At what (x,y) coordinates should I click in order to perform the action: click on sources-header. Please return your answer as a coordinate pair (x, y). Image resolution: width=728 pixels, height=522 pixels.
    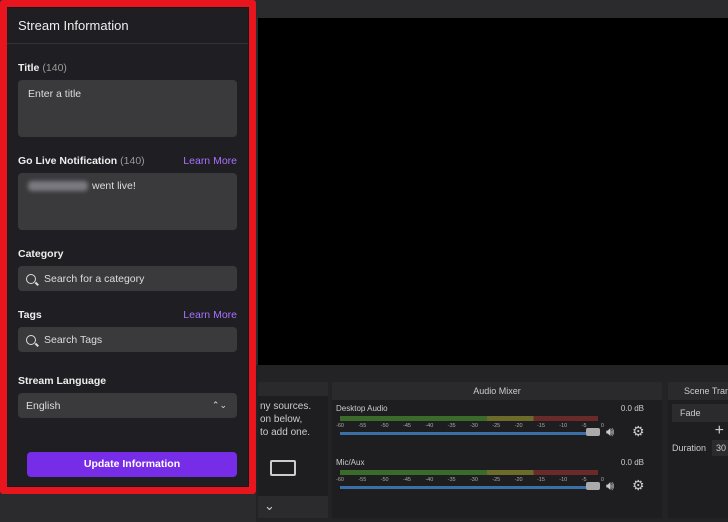
    Looking at the image, I should click on (293, 389).